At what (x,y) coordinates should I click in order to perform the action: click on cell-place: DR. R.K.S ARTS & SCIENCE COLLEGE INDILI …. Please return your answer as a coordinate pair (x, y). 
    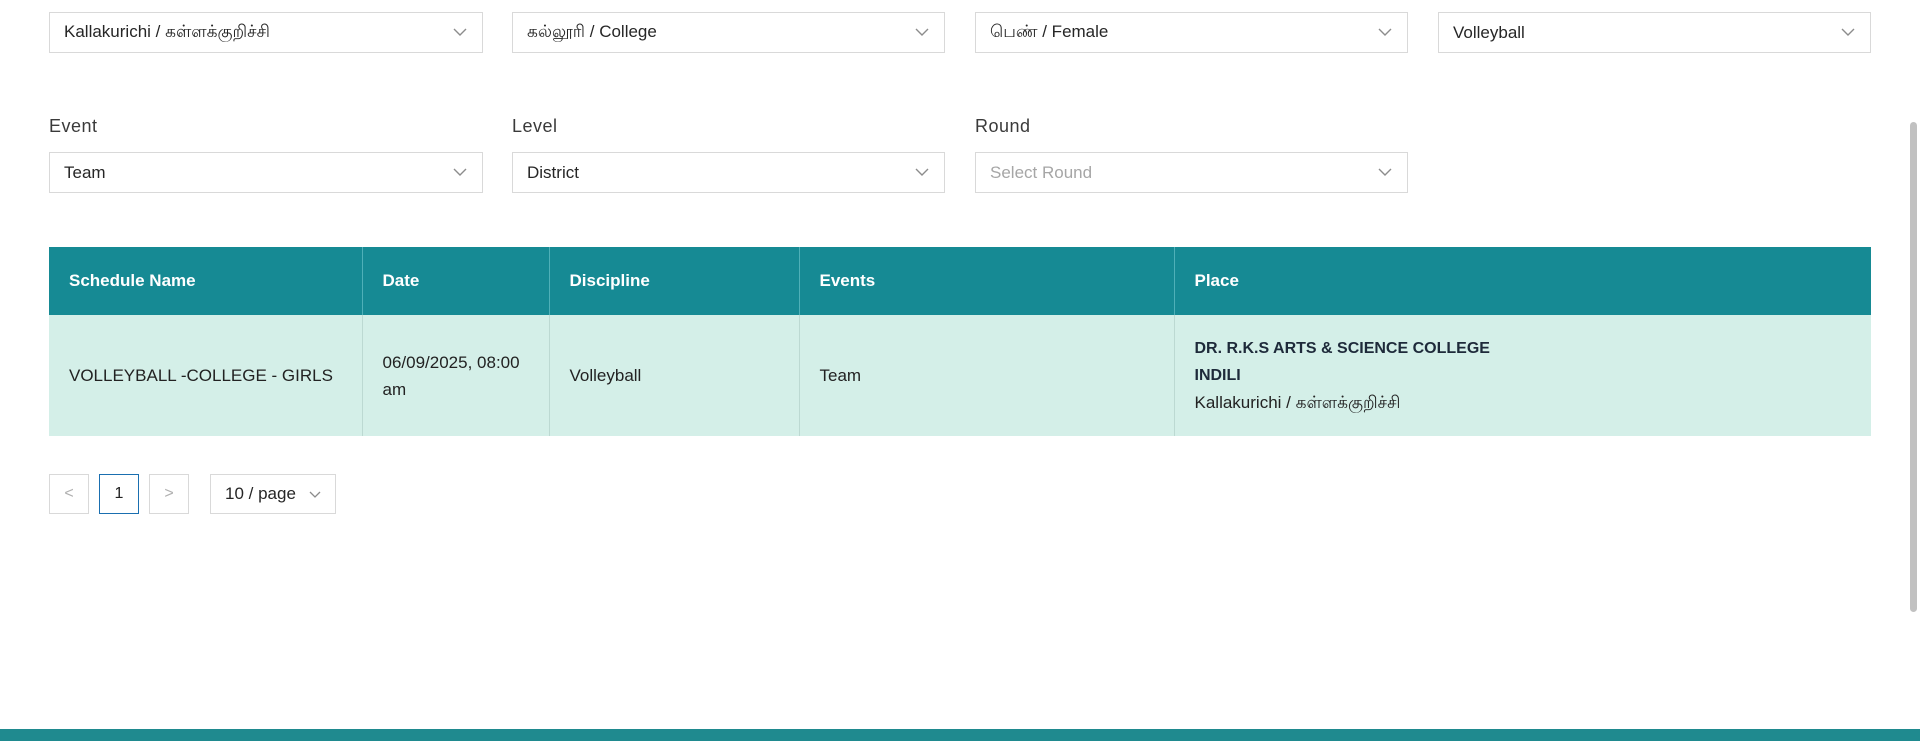
    Looking at the image, I should click on (1522, 375).